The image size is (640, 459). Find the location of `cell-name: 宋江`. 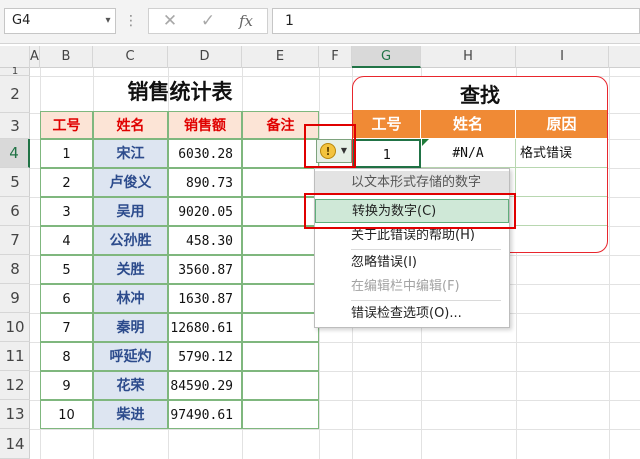

cell-name: 宋江 is located at coordinates (130, 153).